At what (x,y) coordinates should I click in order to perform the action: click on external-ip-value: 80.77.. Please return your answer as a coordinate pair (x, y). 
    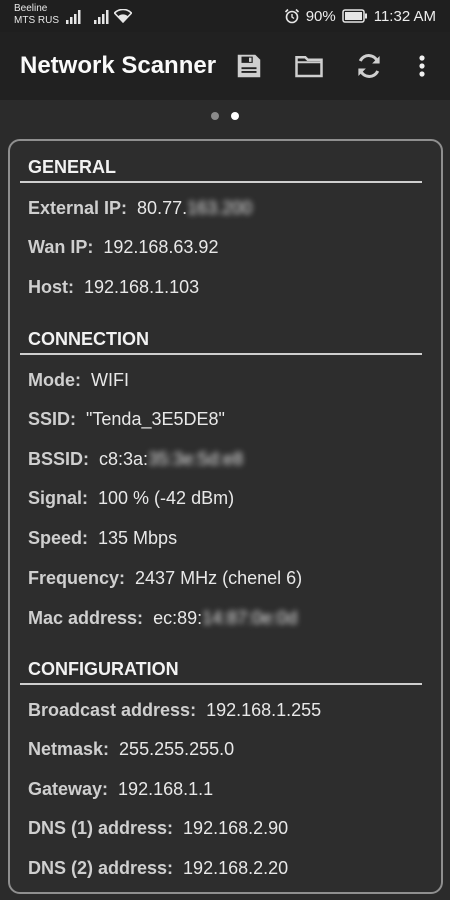
    Looking at the image, I should click on (162, 208).